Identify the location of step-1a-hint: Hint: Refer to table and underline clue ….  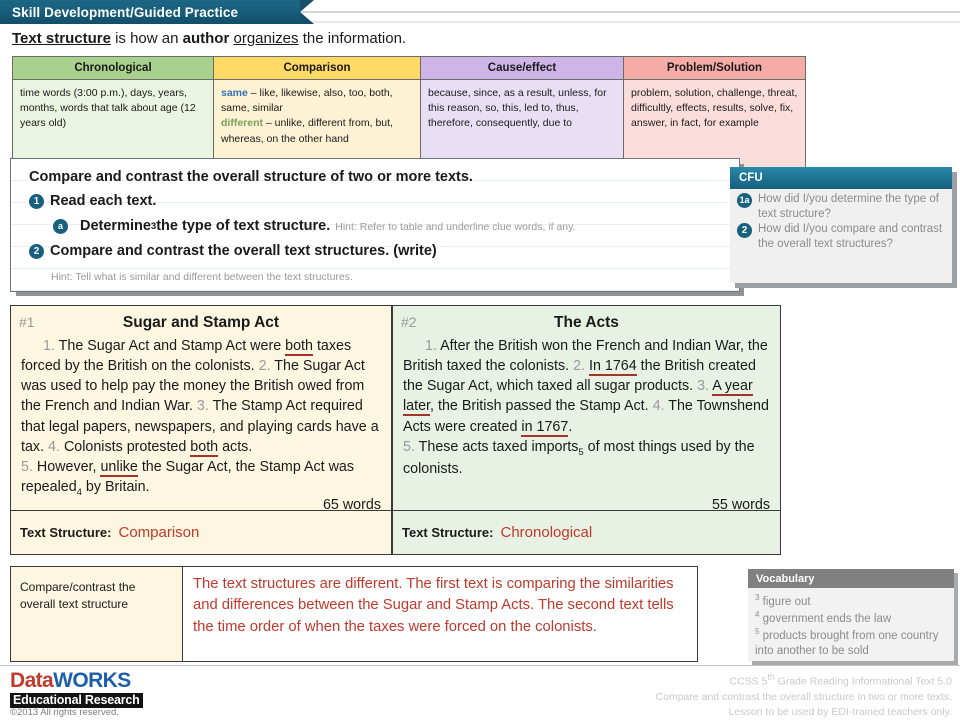
(455, 227).